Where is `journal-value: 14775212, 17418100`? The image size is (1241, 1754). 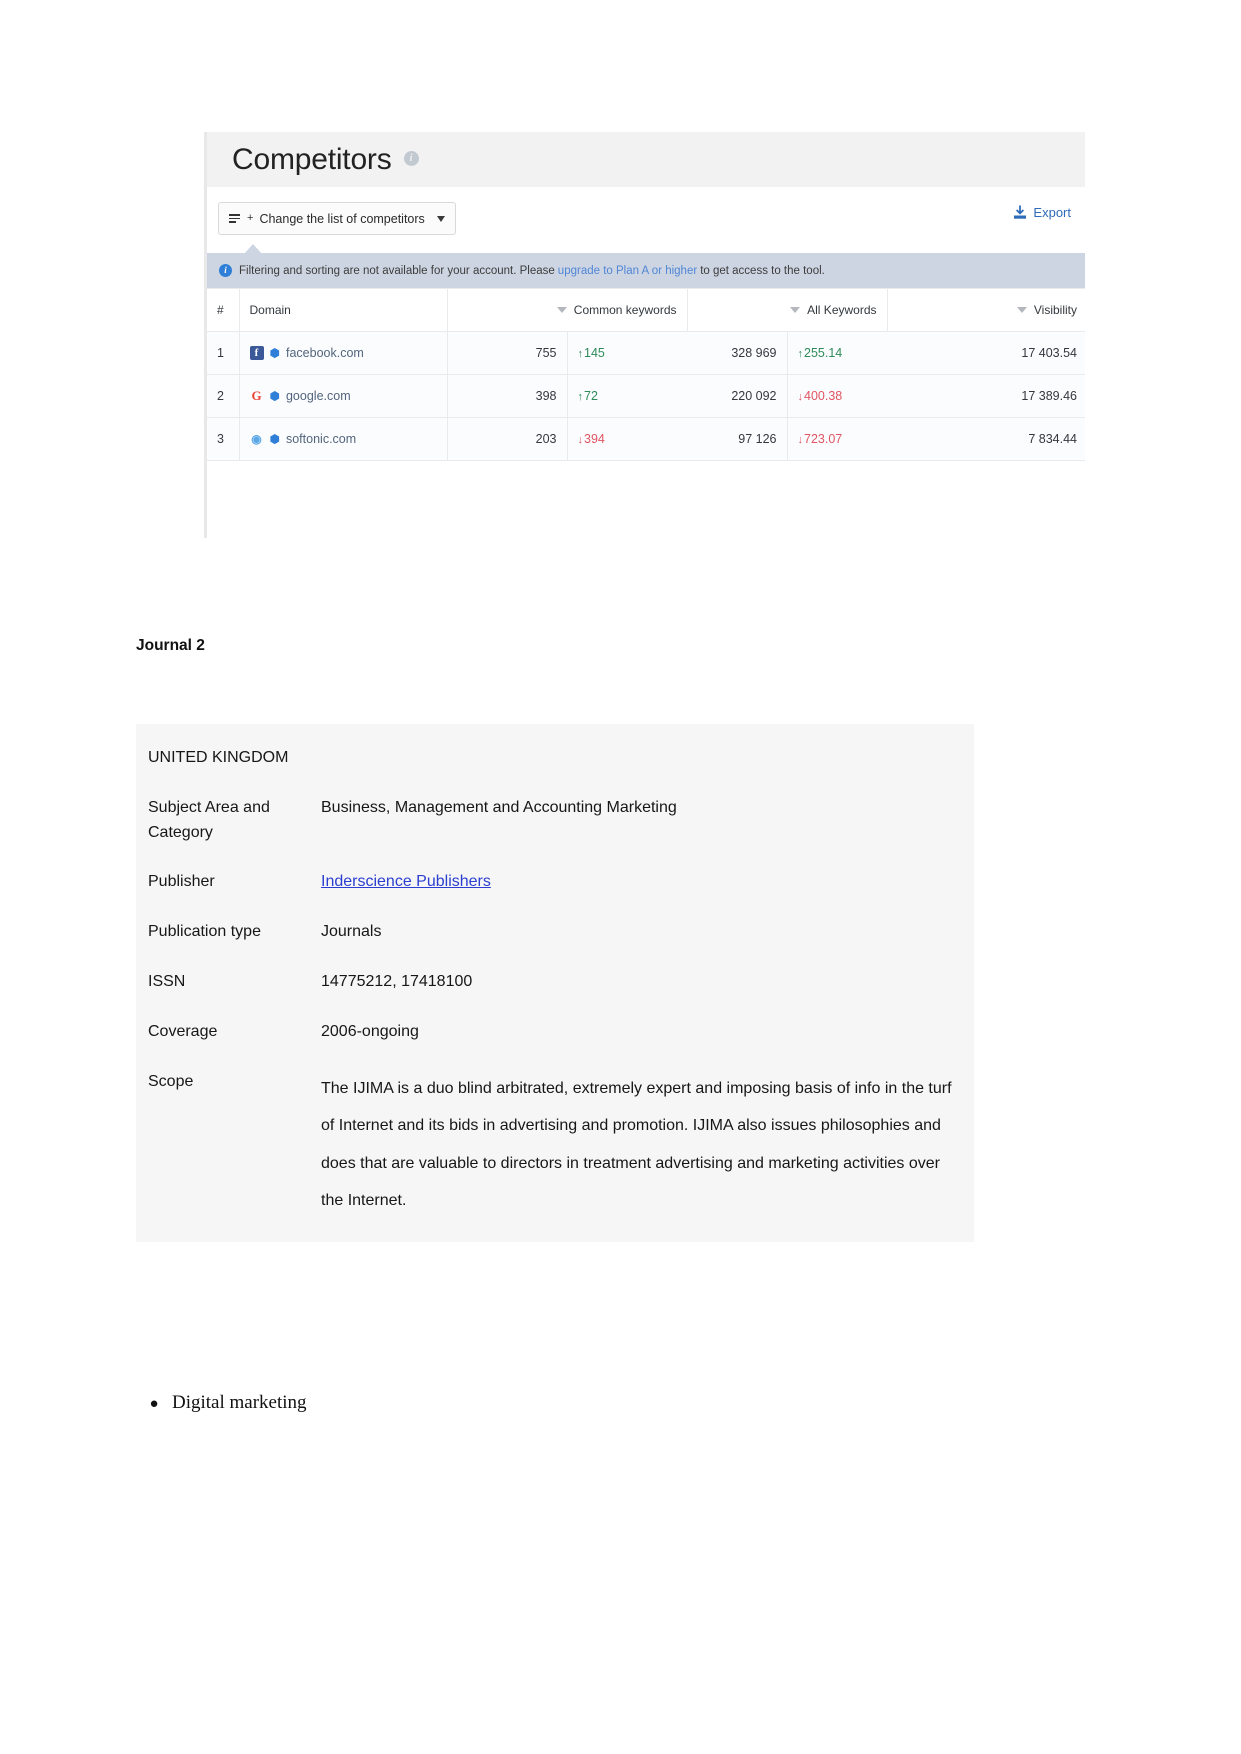
journal-value: 14775212, 17418100 is located at coordinates (397, 981).